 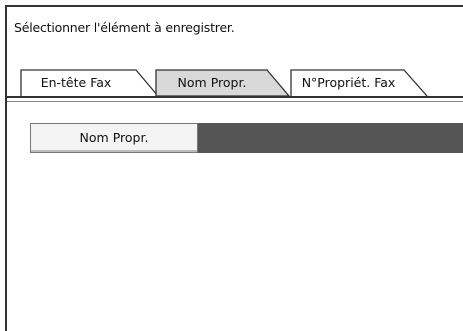 What do you see at coordinates (235, 101) in the screenshot?
I see `tab-divider-shadow` at bounding box center [235, 101].